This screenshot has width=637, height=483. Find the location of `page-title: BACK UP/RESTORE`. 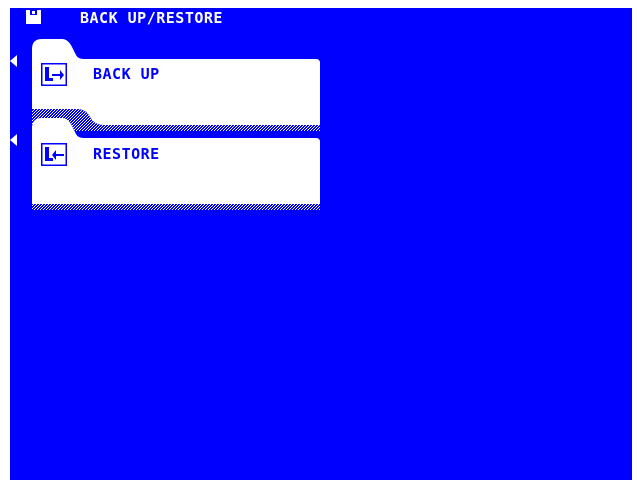

page-title: BACK UP/RESTORE is located at coordinates (151, 18).